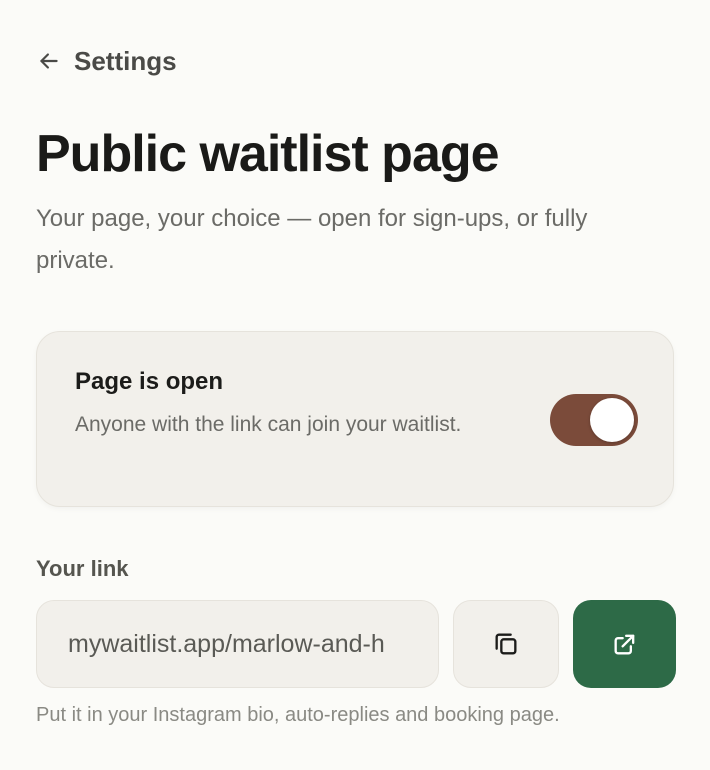 The width and height of the screenshot is (710, 770). I want to click on back-label: Settings, so click(125, 60).